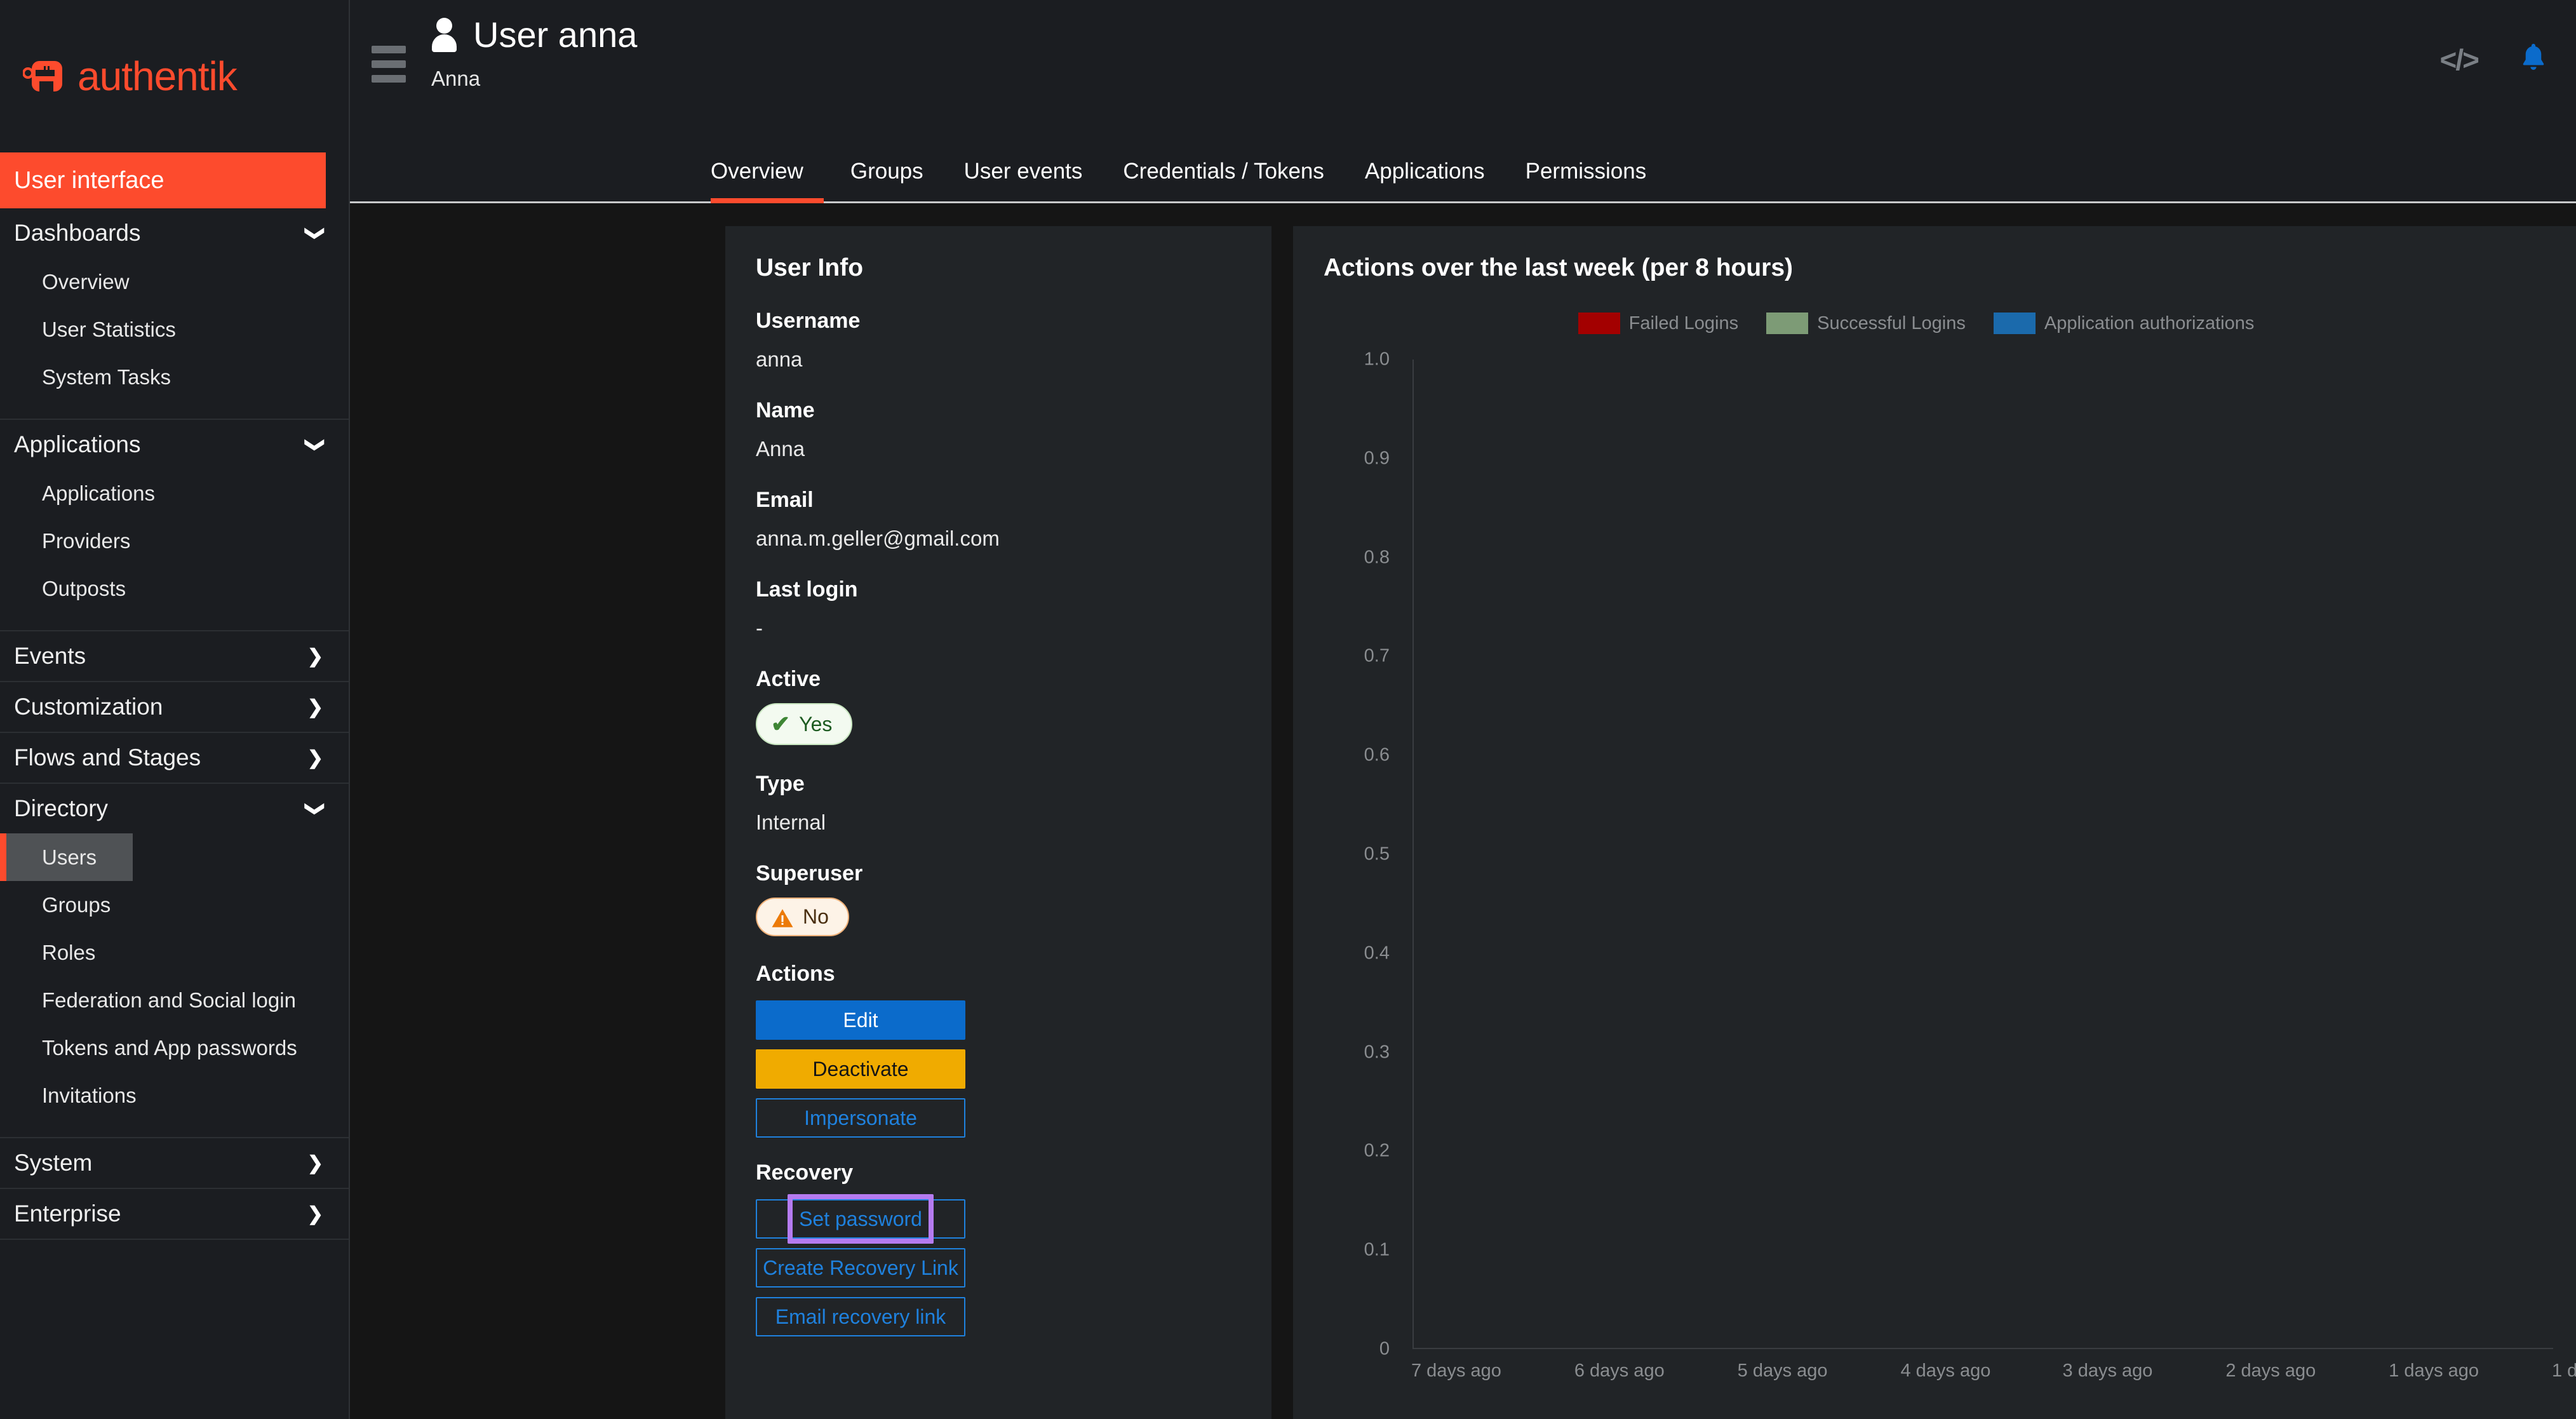  What do you see at coordinates (1023, 172) in the screenshot?
I see `tab-label: User events` at bounding box center [1023, 172].